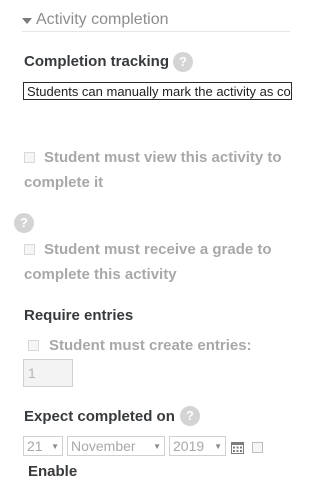  I want to click on section-title: Activity completion, so click(102, 19).